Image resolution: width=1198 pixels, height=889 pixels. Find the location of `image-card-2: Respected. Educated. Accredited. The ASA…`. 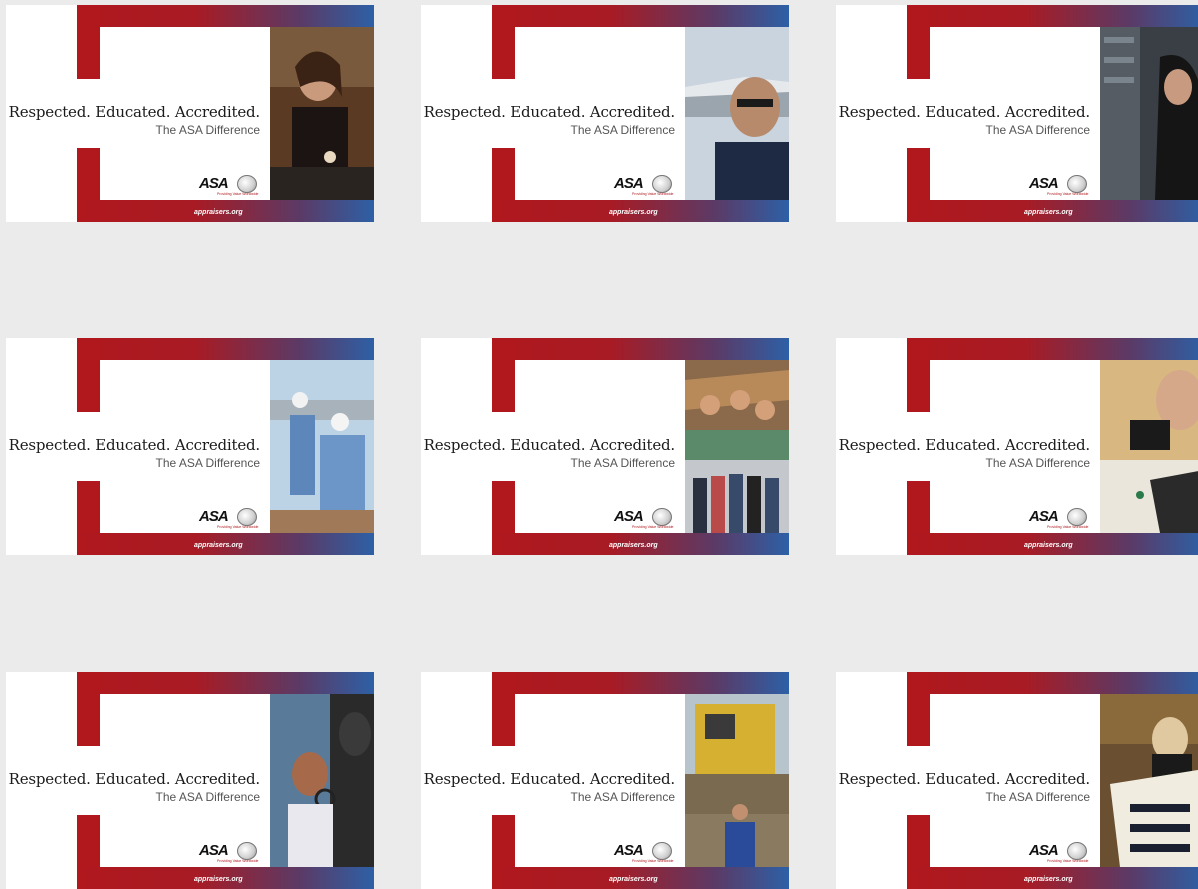

image-card-2: Respected. Educated. Accredited. The ASA… is located at coordinates (605, 113).